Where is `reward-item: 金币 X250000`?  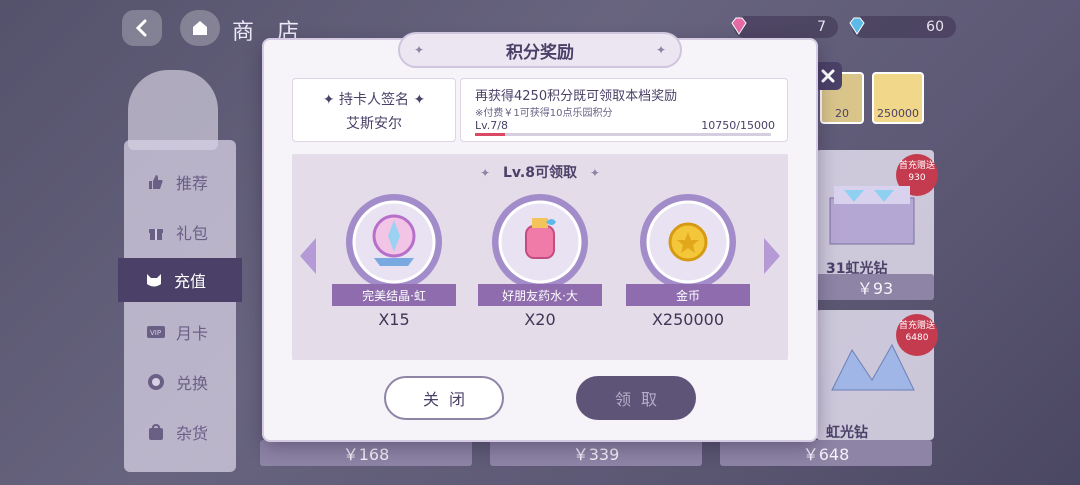
reward-item: 金币 X250000 is located at coordinates (688, 265).